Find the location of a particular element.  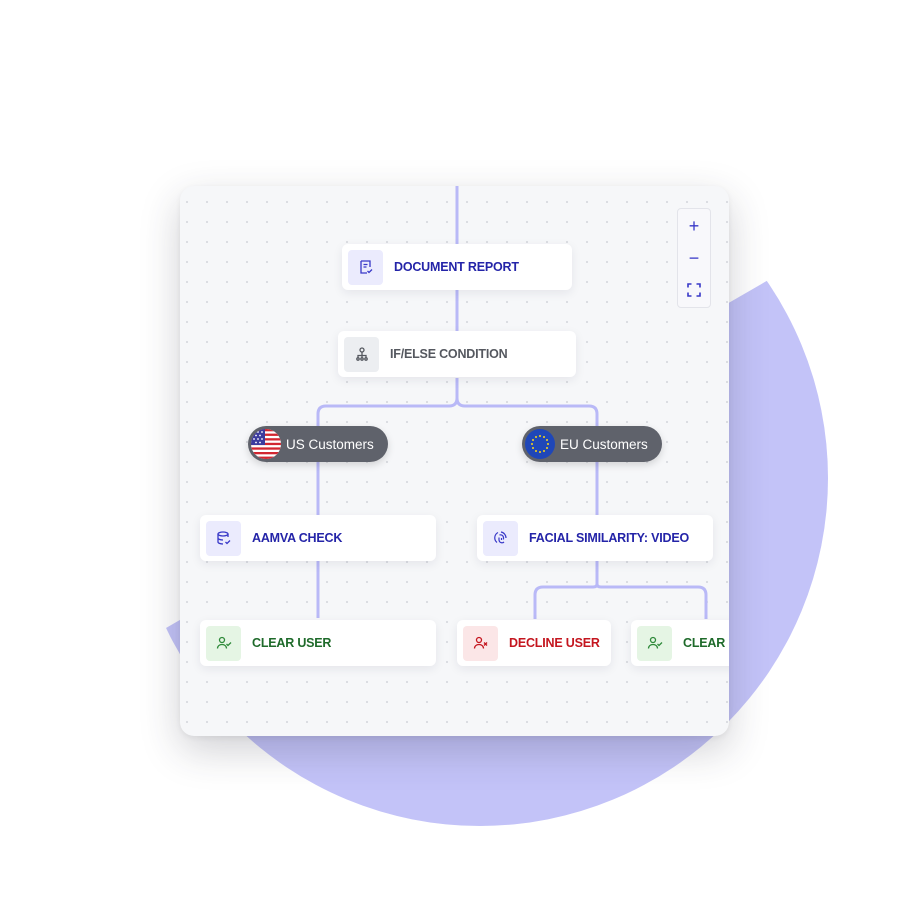

node-clear-user-eu: CLEAR USER is located at coordinates (680, 643).